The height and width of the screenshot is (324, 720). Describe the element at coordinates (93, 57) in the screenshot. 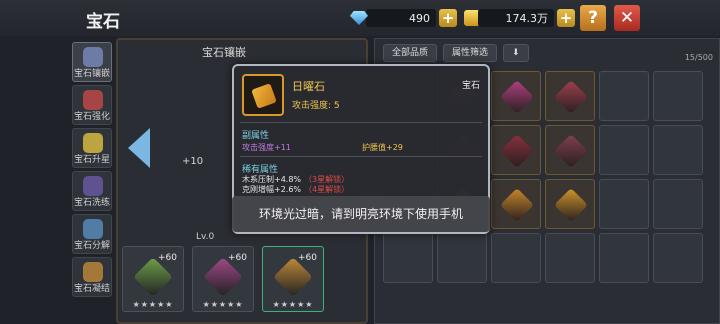

I see `gem-socket-icon` at that location.